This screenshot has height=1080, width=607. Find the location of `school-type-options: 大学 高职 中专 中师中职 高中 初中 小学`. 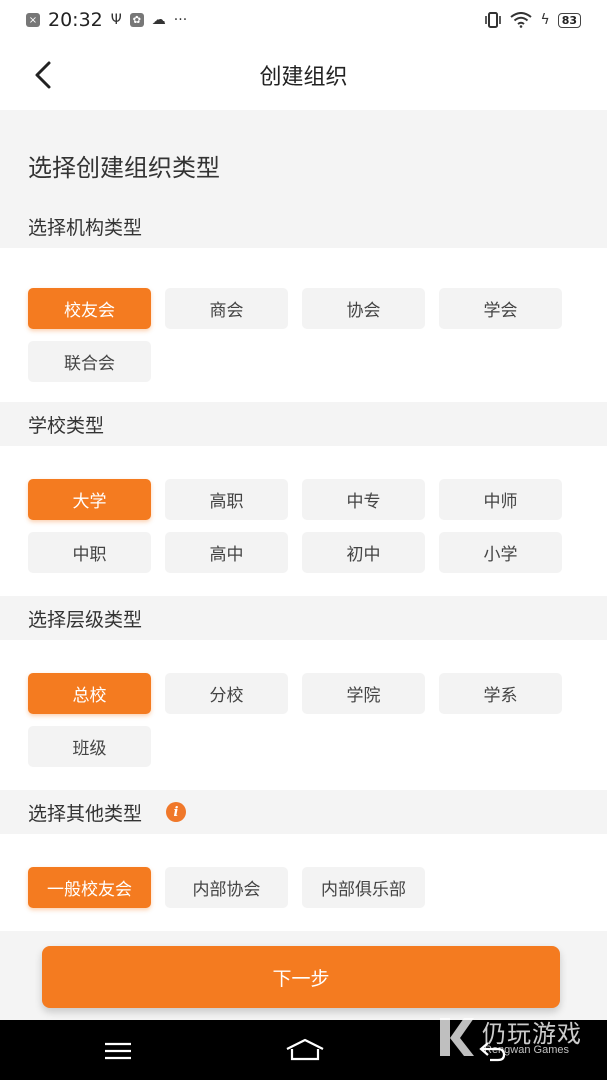

school-type-options: 大学 高职 中专 中师中职 高中 初中 小学 is located at coordinates (303, 521).